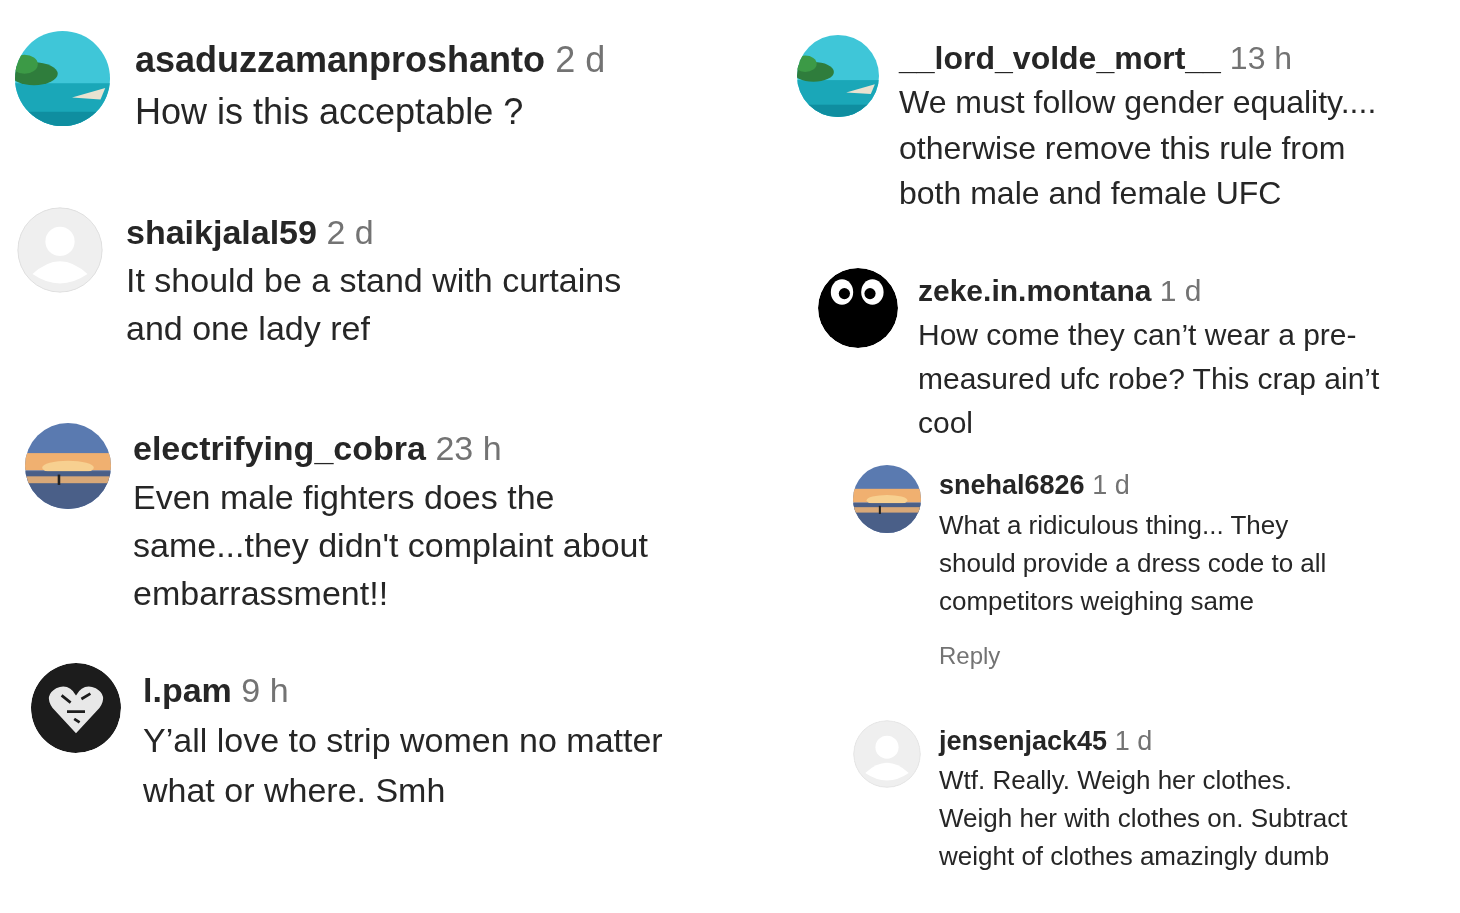  Describe the element at coordinates (390, 545) in the screenshot. I see `comment-text: Even male fighters does the same...they didn't complaint about embarrassment!!` at that location.